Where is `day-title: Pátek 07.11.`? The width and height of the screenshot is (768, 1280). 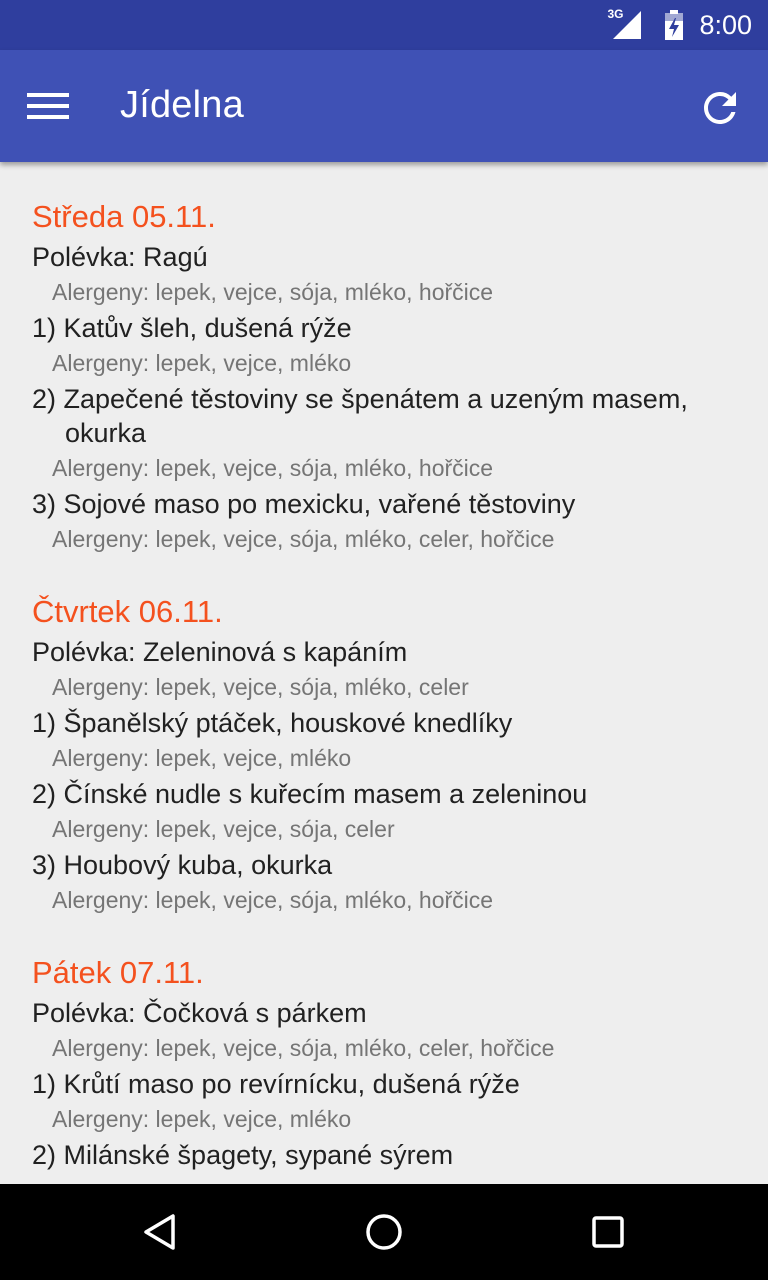 day-title: Pátek 07.11. is located at coordinates (118, 972).